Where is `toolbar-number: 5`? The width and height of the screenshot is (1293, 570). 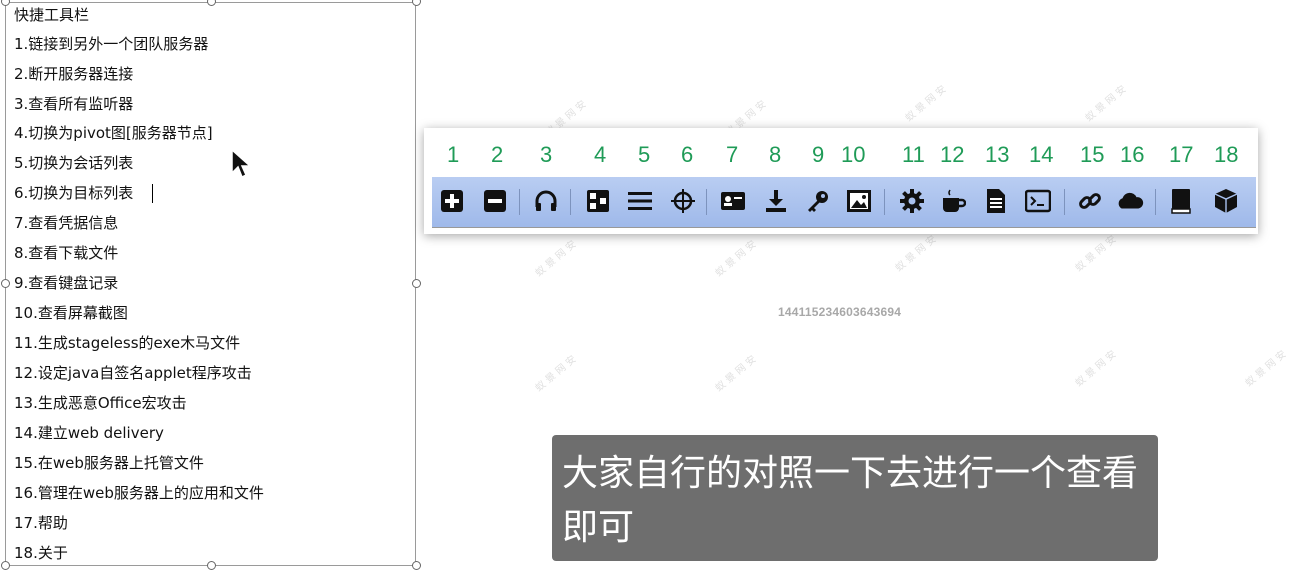
toolbar-number: 5 is located at coordinates (644, 154).